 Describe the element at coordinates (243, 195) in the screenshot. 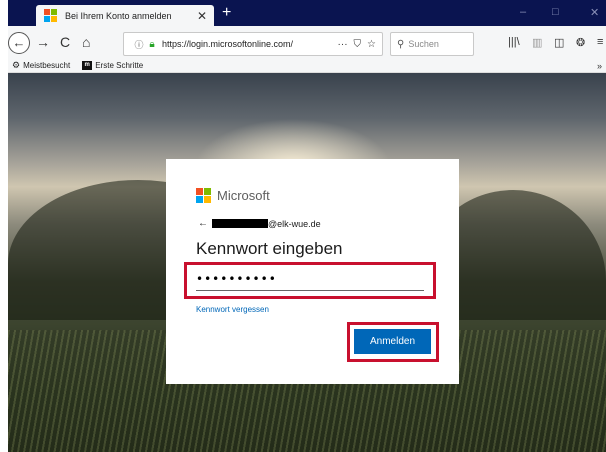

I see `brand-name: Microsoft` at that location.